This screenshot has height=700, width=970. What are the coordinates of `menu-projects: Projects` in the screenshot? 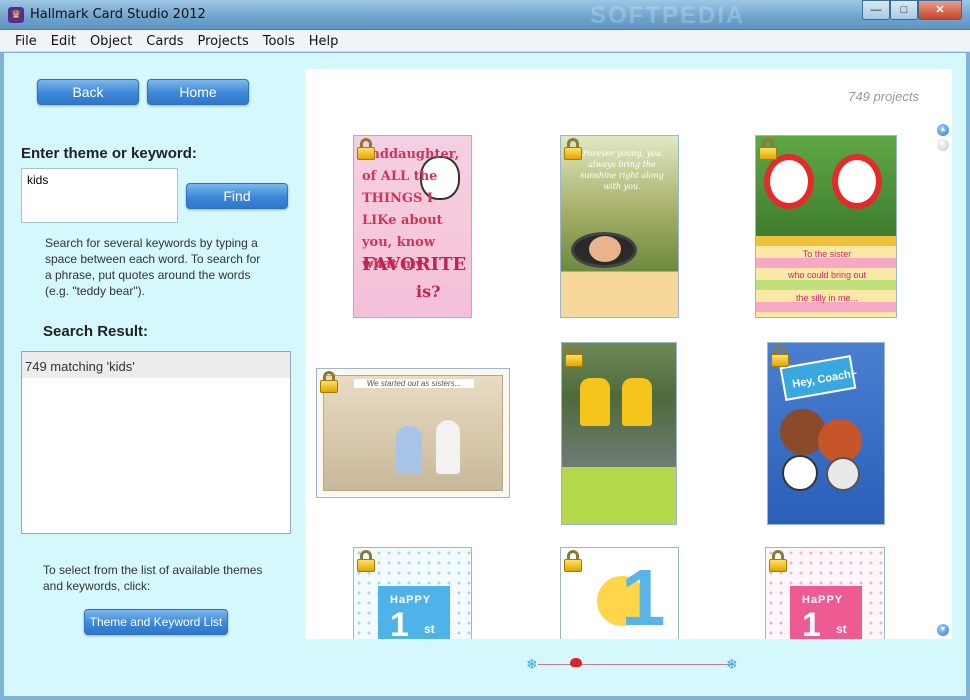 It's located at (222, 40).